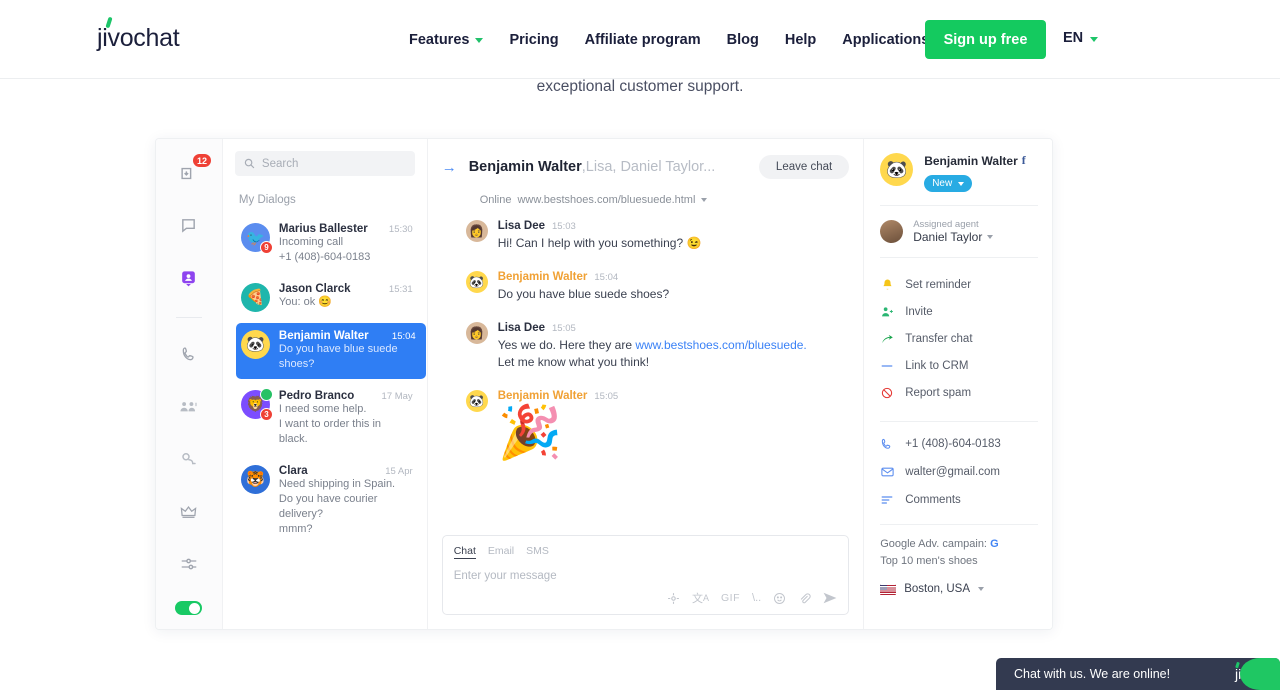 The height and width of the screenshot is (690, 1280). I want to click on status-badge-label: New, so click(942, 183).